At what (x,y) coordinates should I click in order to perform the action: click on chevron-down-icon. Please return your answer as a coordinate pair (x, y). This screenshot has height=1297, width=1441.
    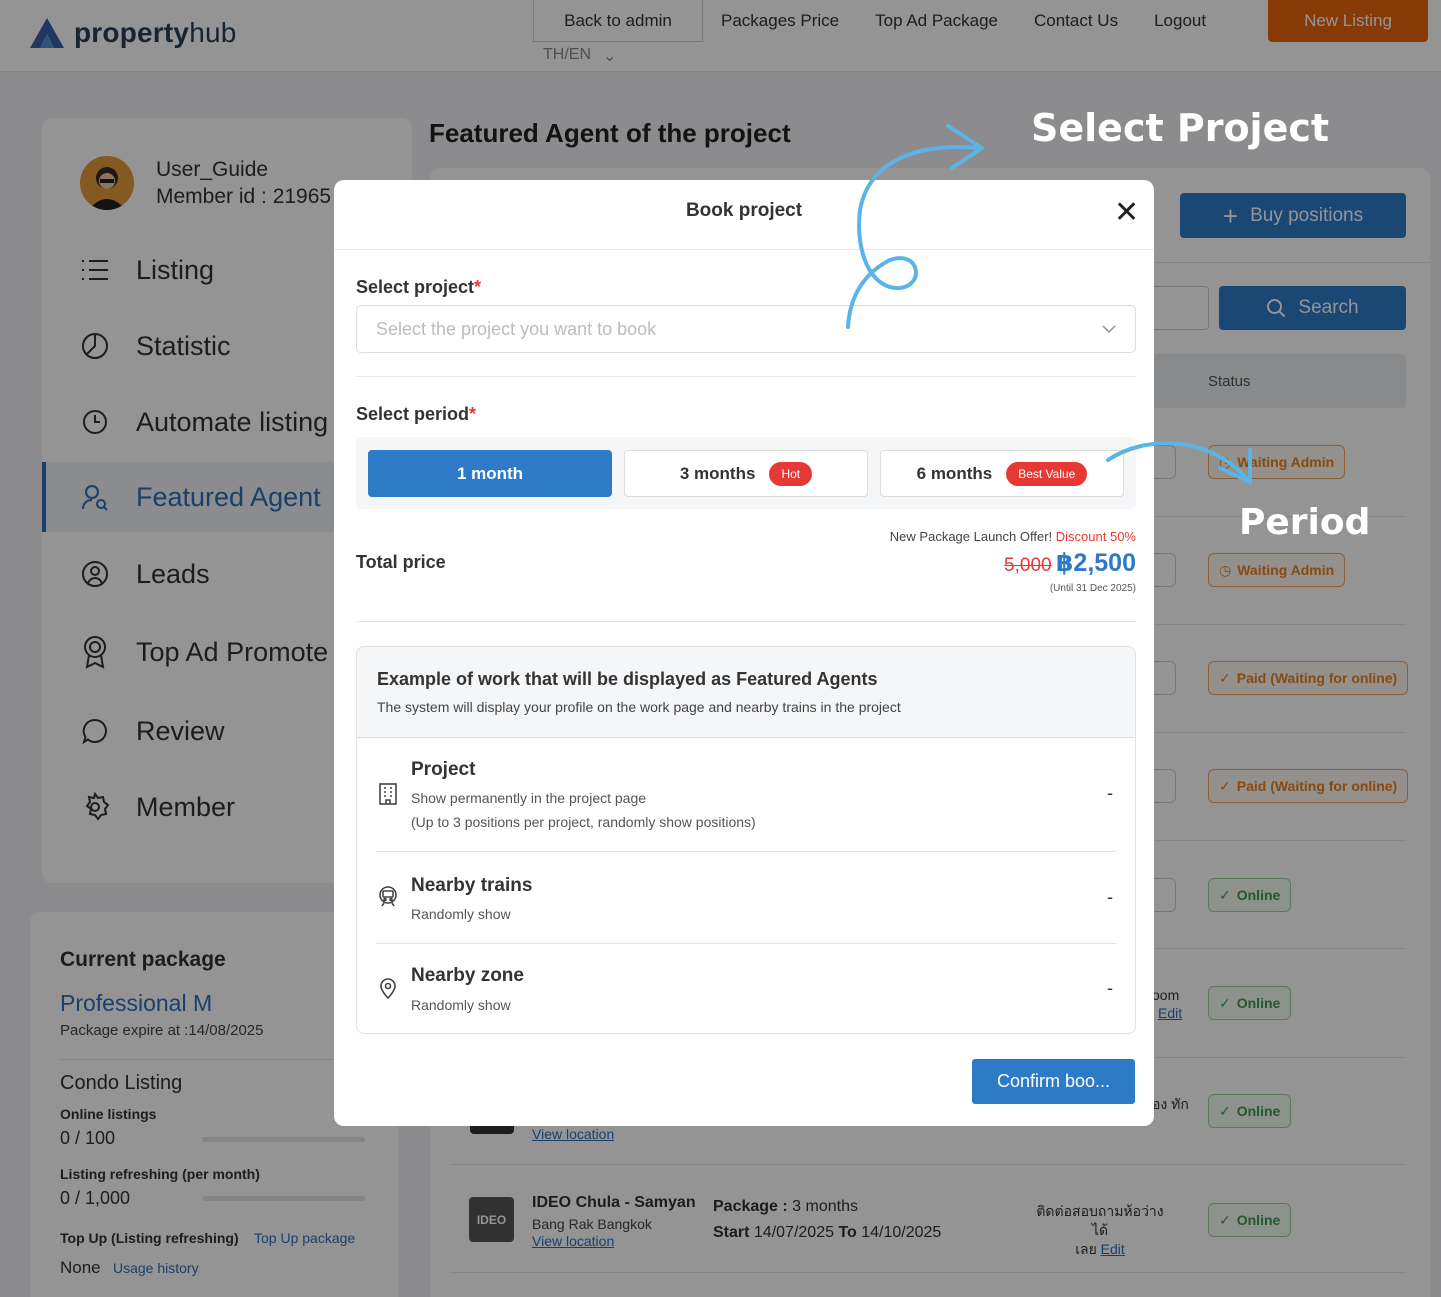
    Looking at the image, I should click on (1109, 328).